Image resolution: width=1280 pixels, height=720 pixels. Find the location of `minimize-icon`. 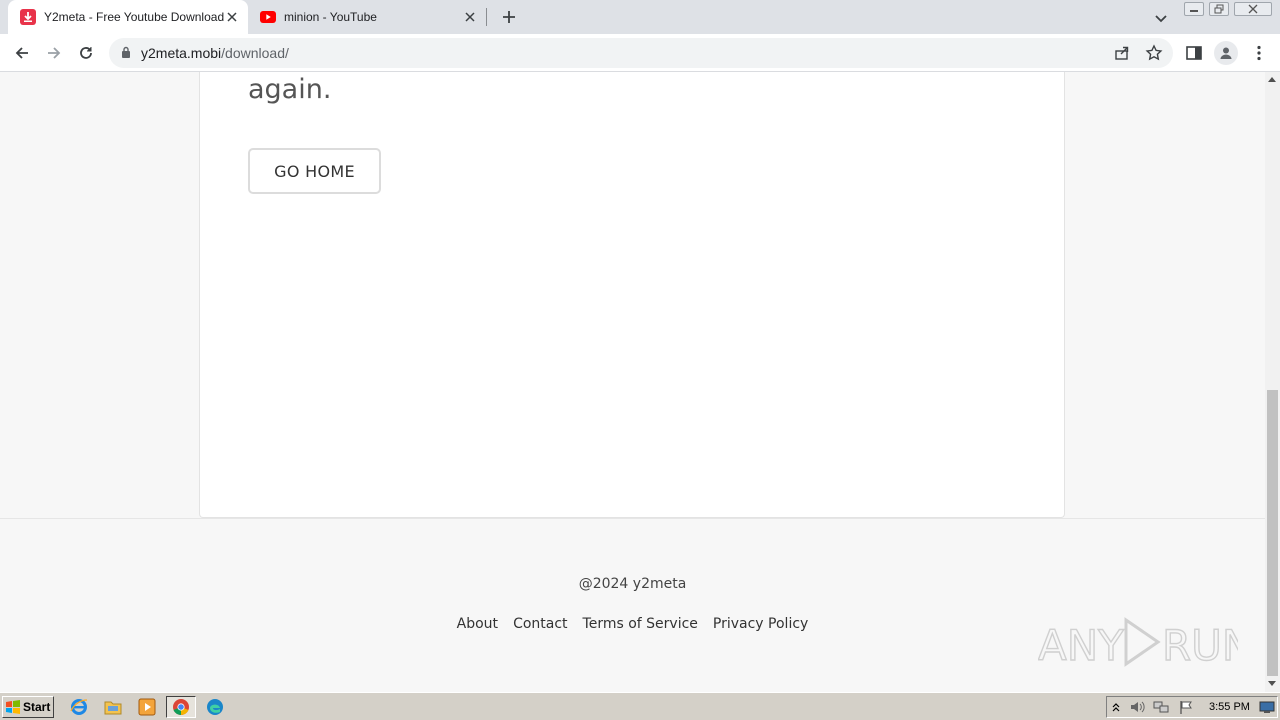

minimize-icon is located at coordinates (1194, 11).